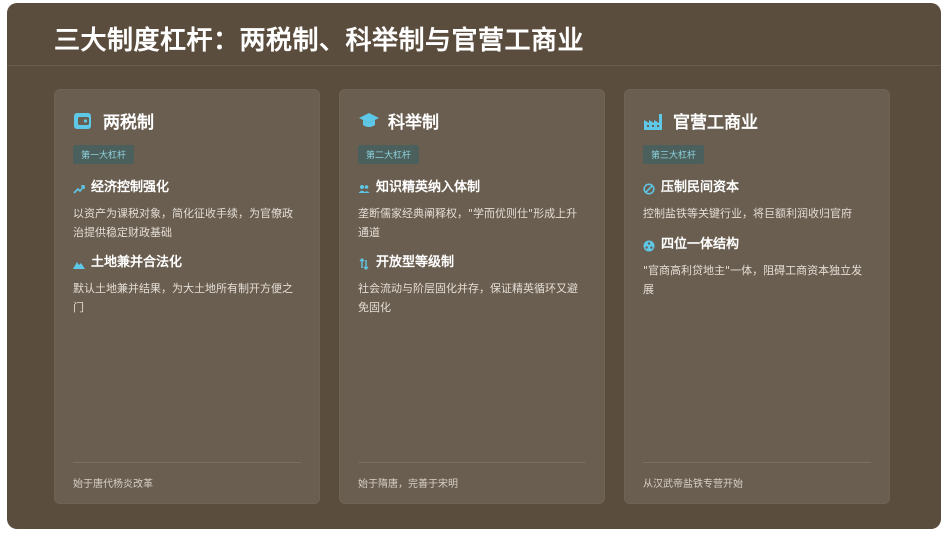 The height and width of the screenshot is (540, 950). Describe the element at coordinates (715, 123) in the screenshot. I see `card-title: 官营工商业` at that location.